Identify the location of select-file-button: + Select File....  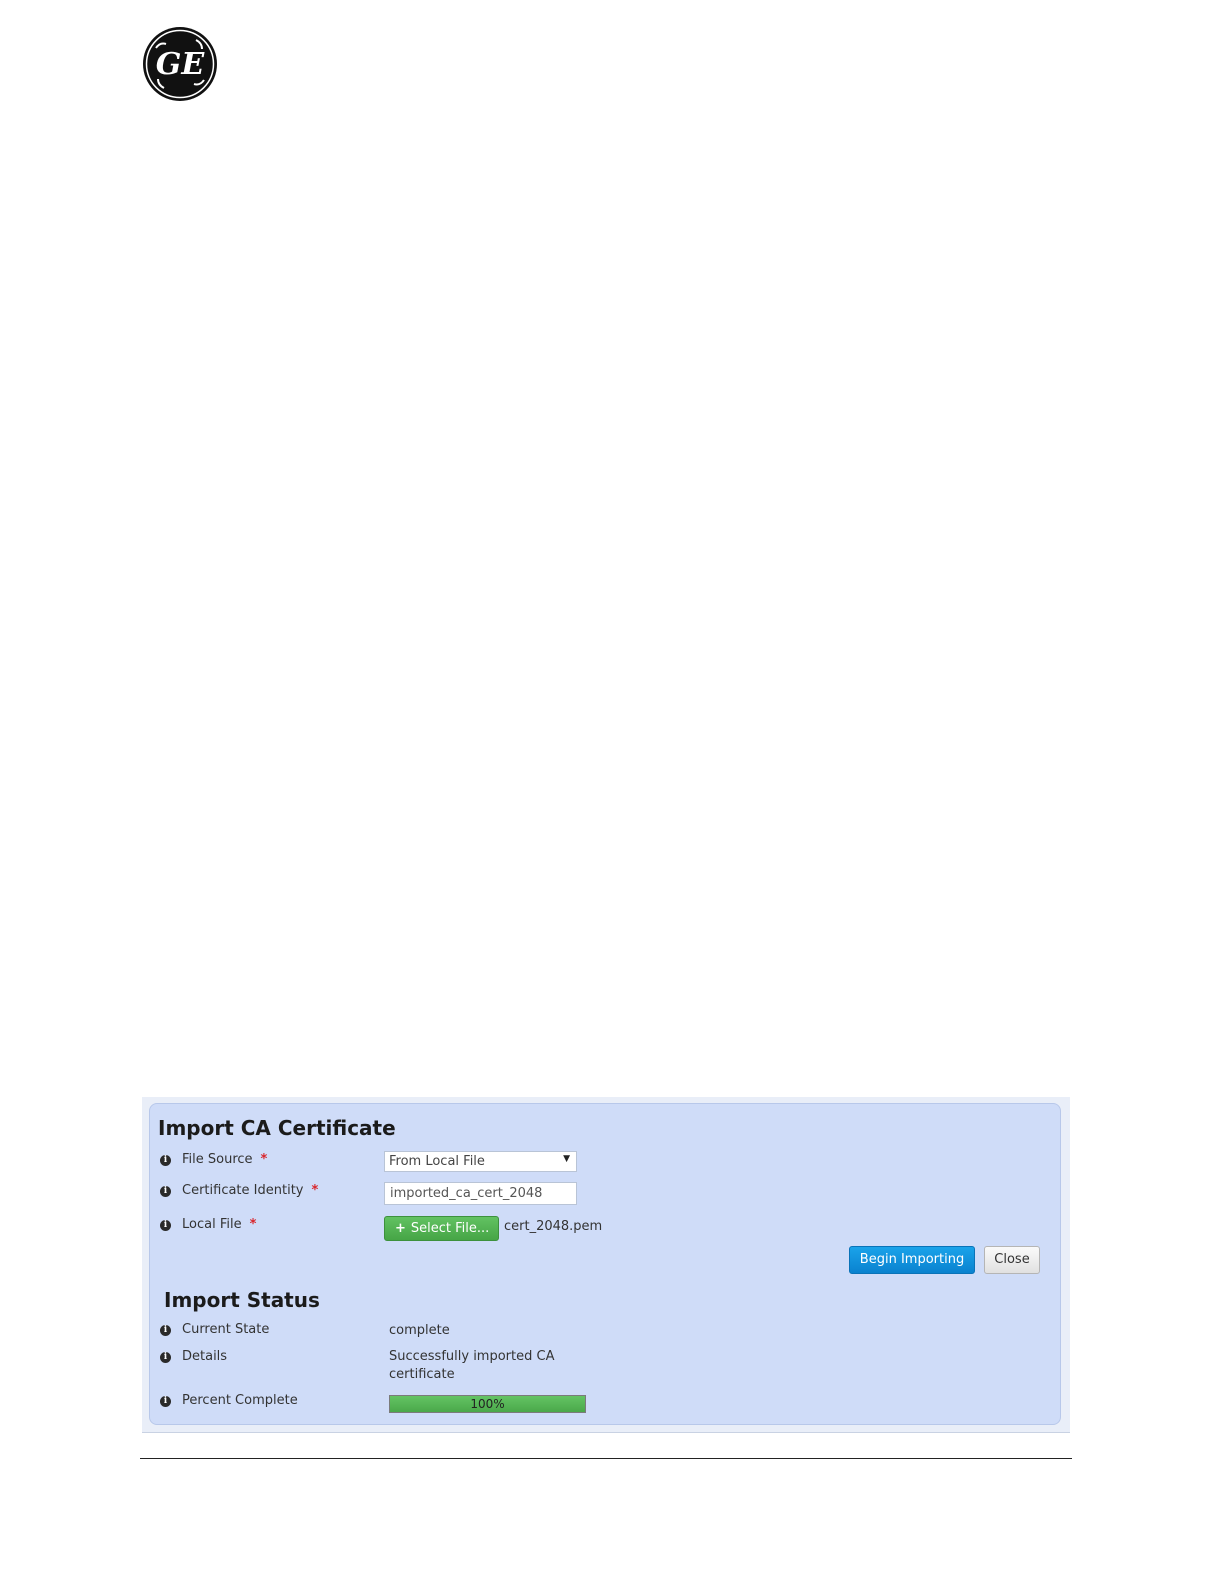
(441, 1228).